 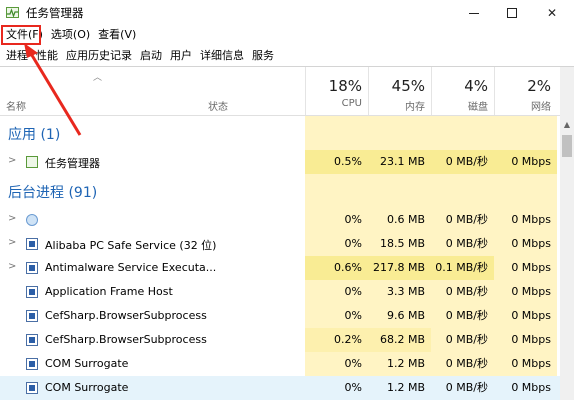 I want to click on menu-bar: 文件(F) 选项(O) 查看(V), so click(x=70, y=35).